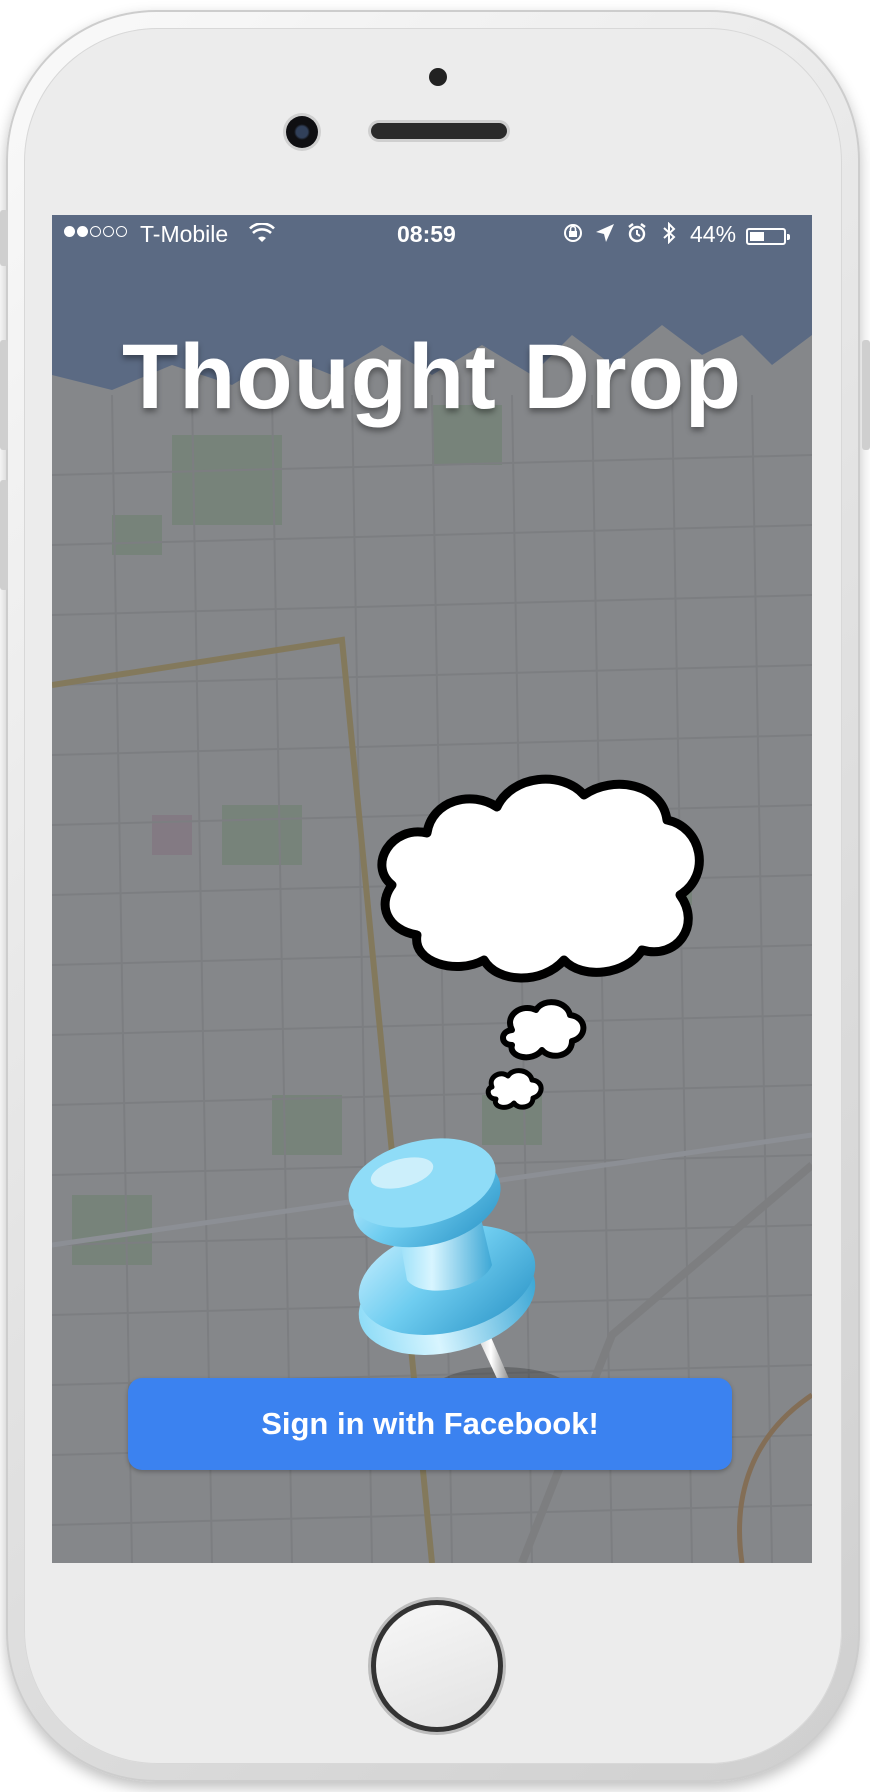  I want to click on app-title: Thought Drop, so click(432, 377).